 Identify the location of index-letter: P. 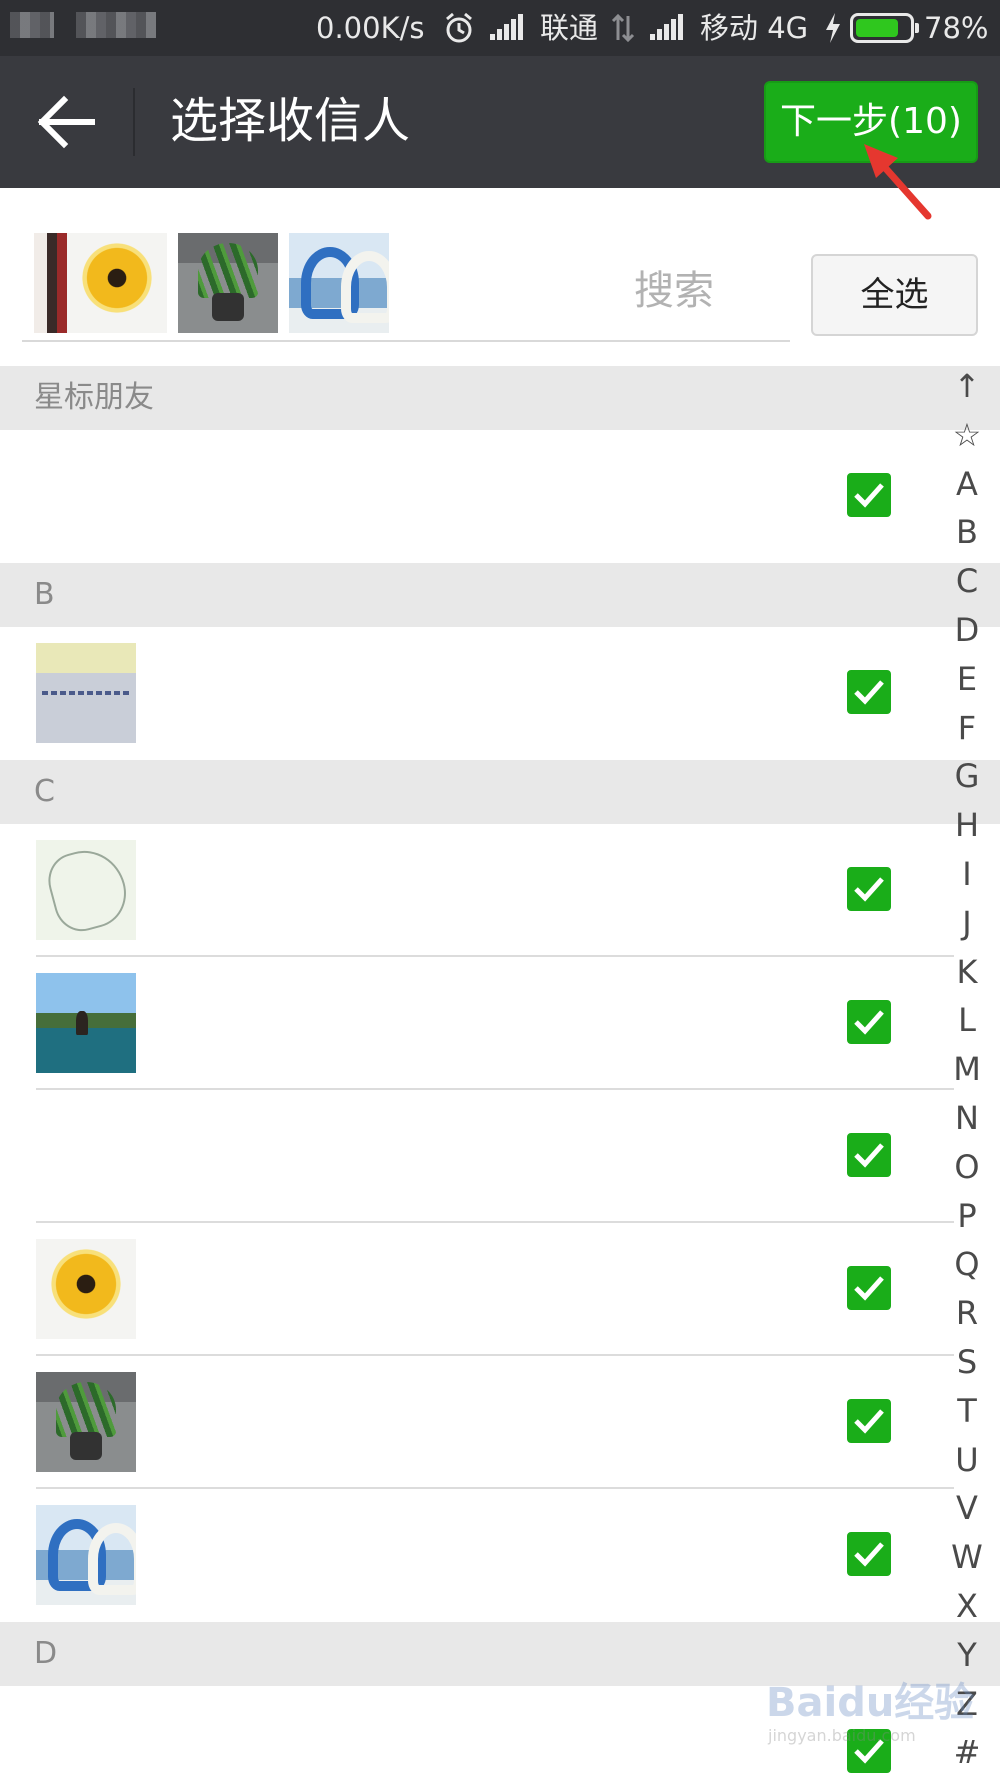
(967, 1216).